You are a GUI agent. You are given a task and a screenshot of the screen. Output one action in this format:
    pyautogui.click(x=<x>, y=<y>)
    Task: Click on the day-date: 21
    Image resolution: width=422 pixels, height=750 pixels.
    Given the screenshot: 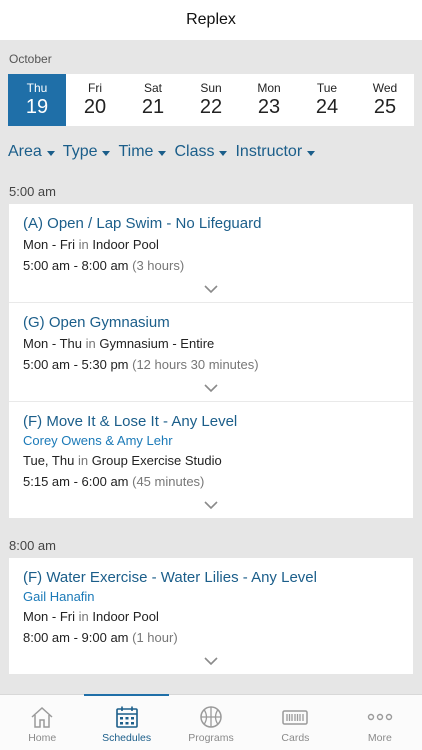 What is the action you would take?
    pyautogui.click(x=153, y=107)
    